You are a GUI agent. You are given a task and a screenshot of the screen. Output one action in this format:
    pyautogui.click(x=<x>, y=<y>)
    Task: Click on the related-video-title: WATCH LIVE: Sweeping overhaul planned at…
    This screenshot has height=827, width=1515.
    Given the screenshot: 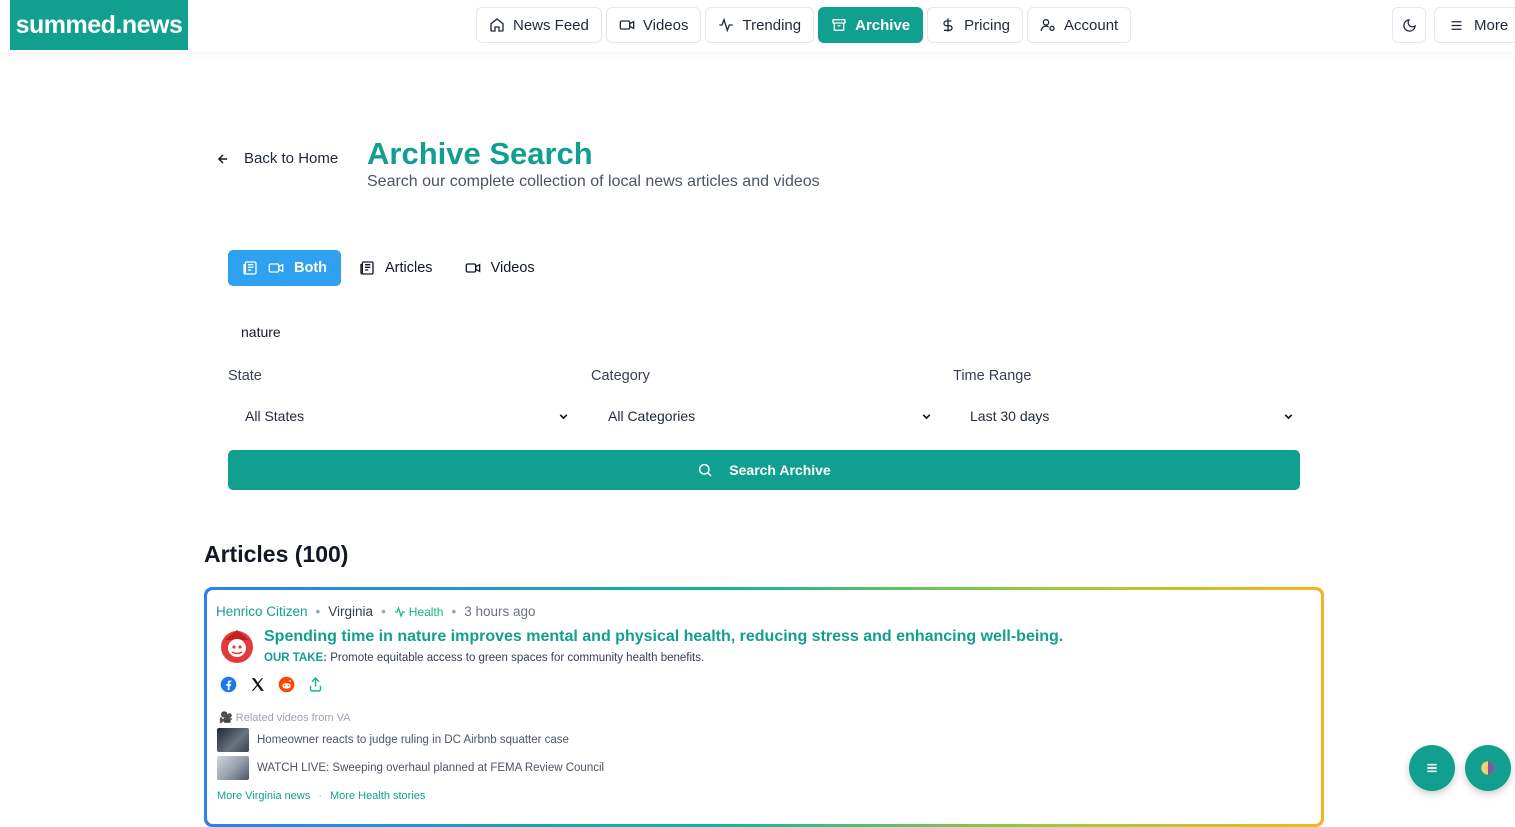 What is the action you would take?
    pyautogui.click(x=431, y=768)
    